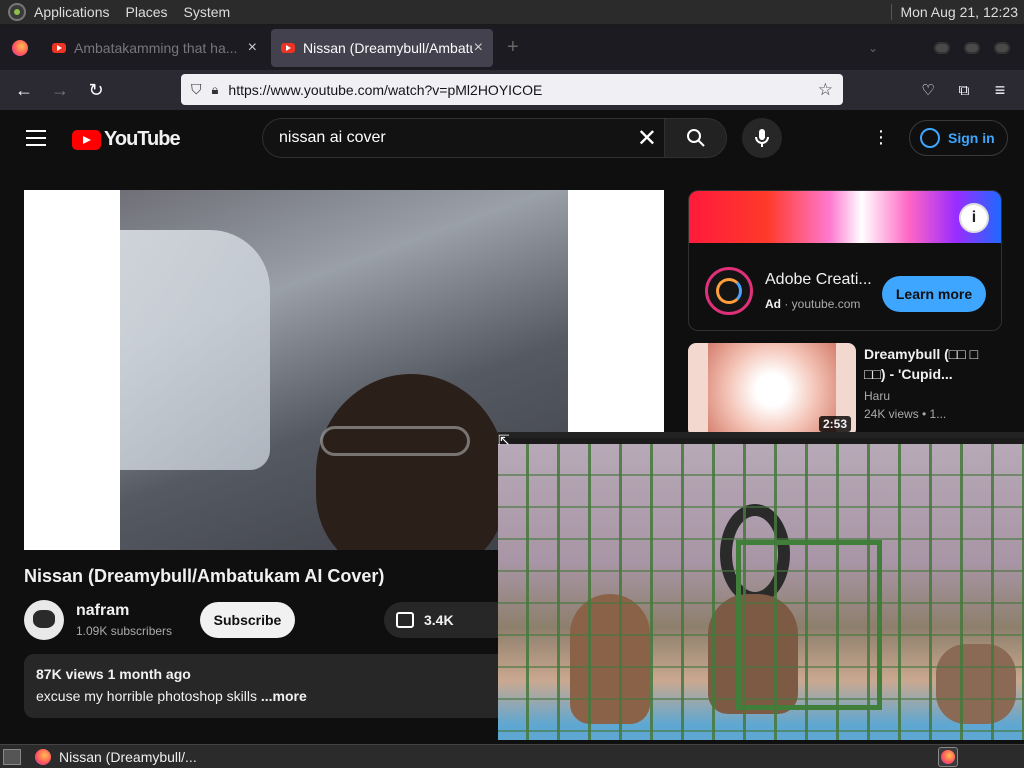 The width and height of the screenshot is (1024, 768). I want to click on search-icon, so click(695, 138).